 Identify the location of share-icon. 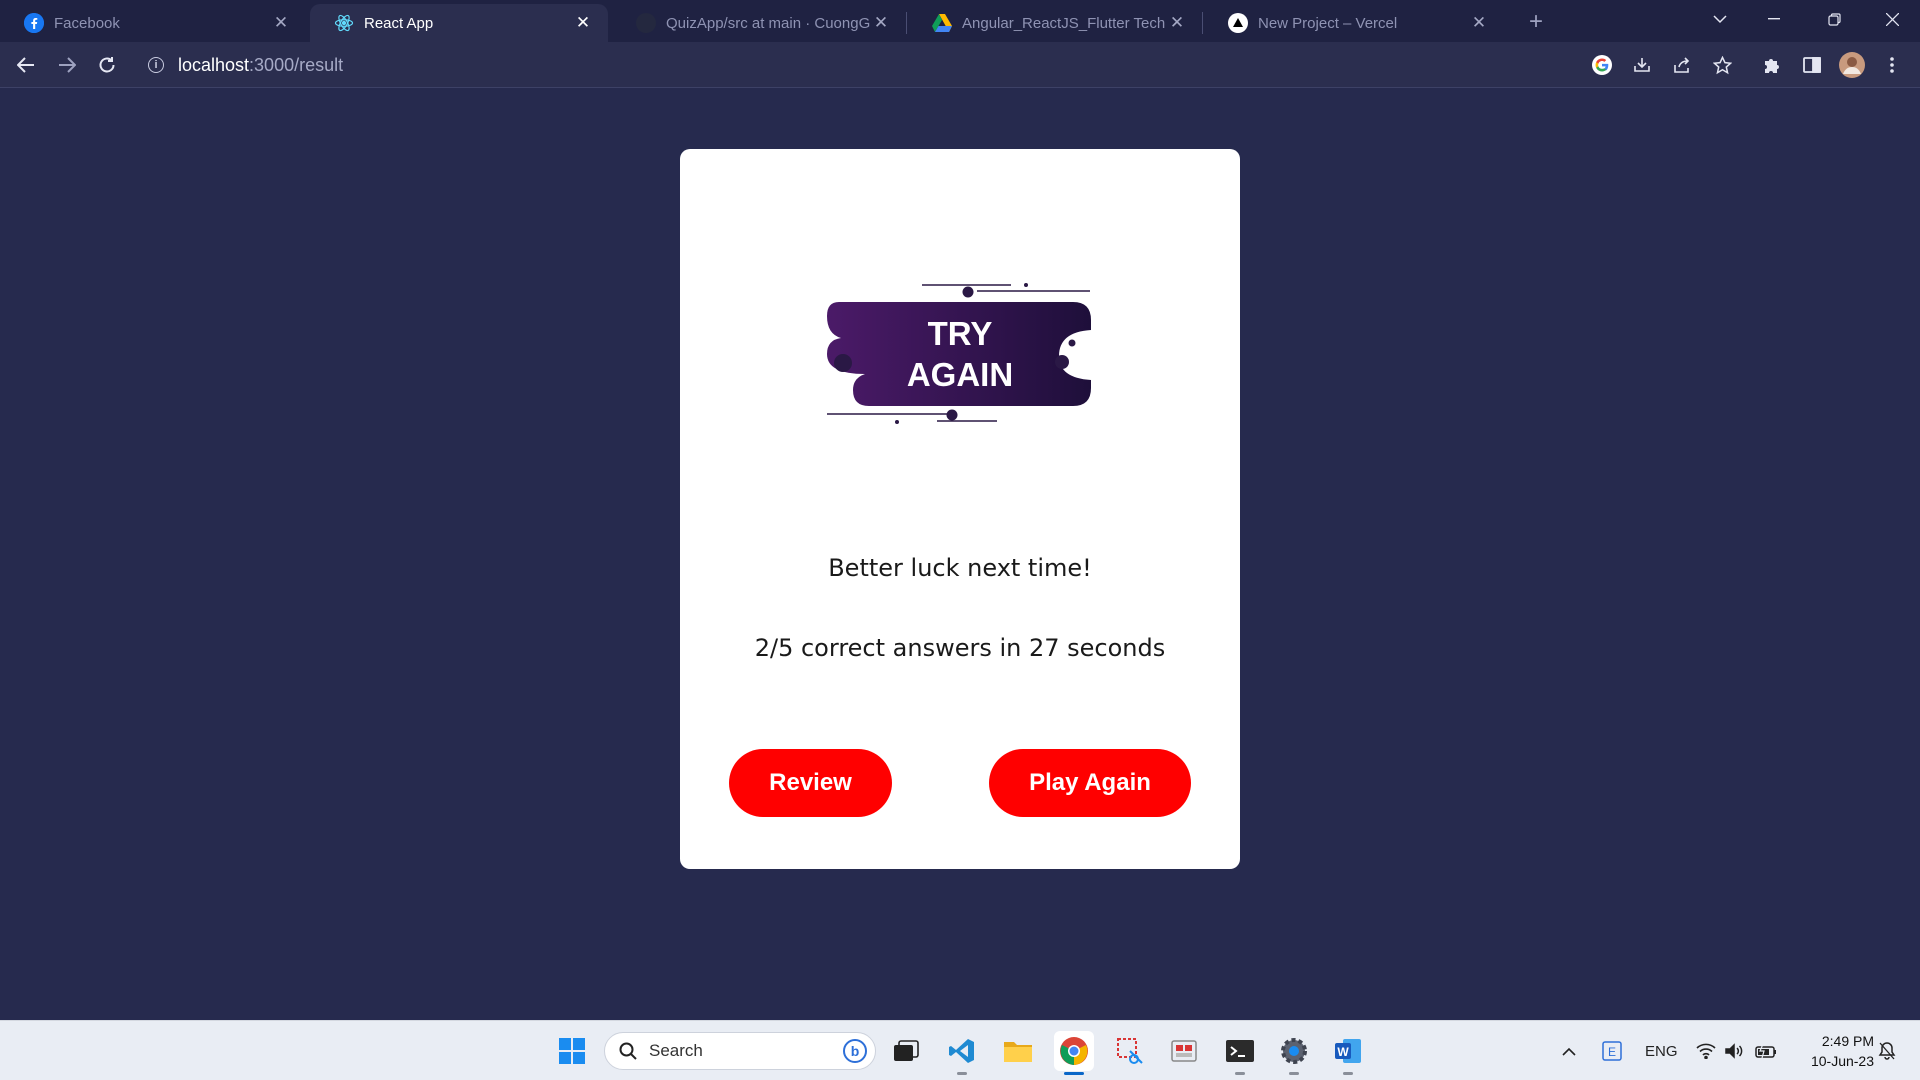
(1682, 65).